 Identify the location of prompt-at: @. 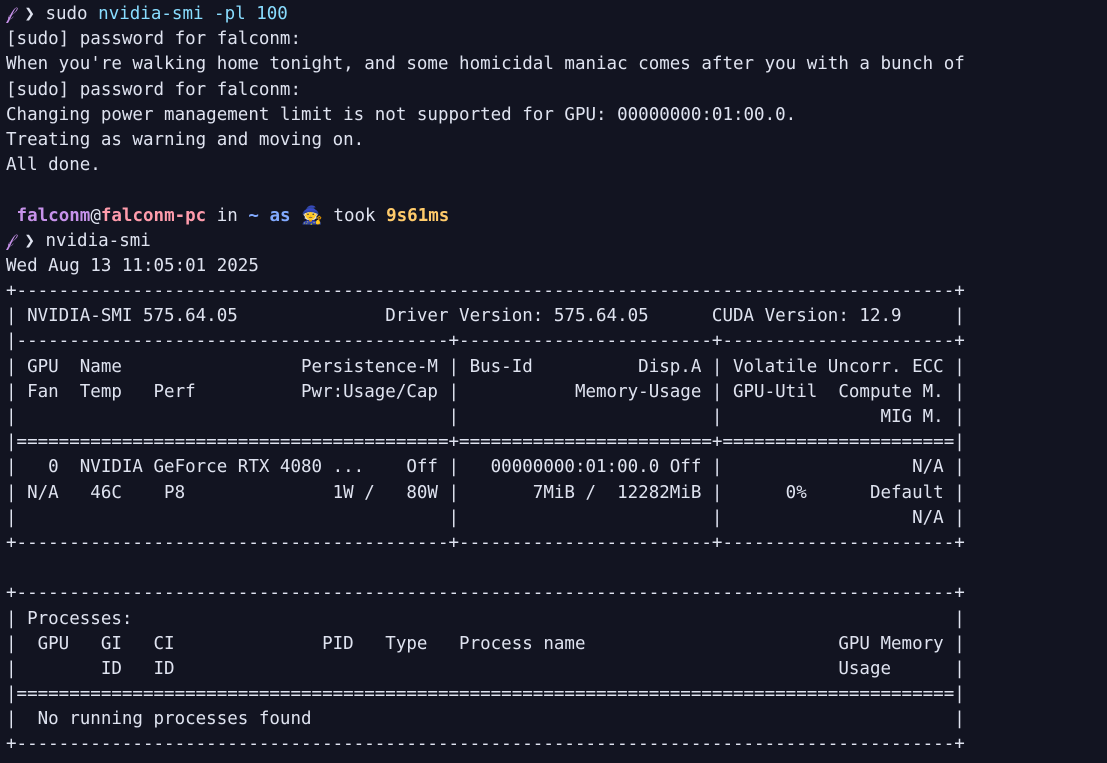
(95, 215).